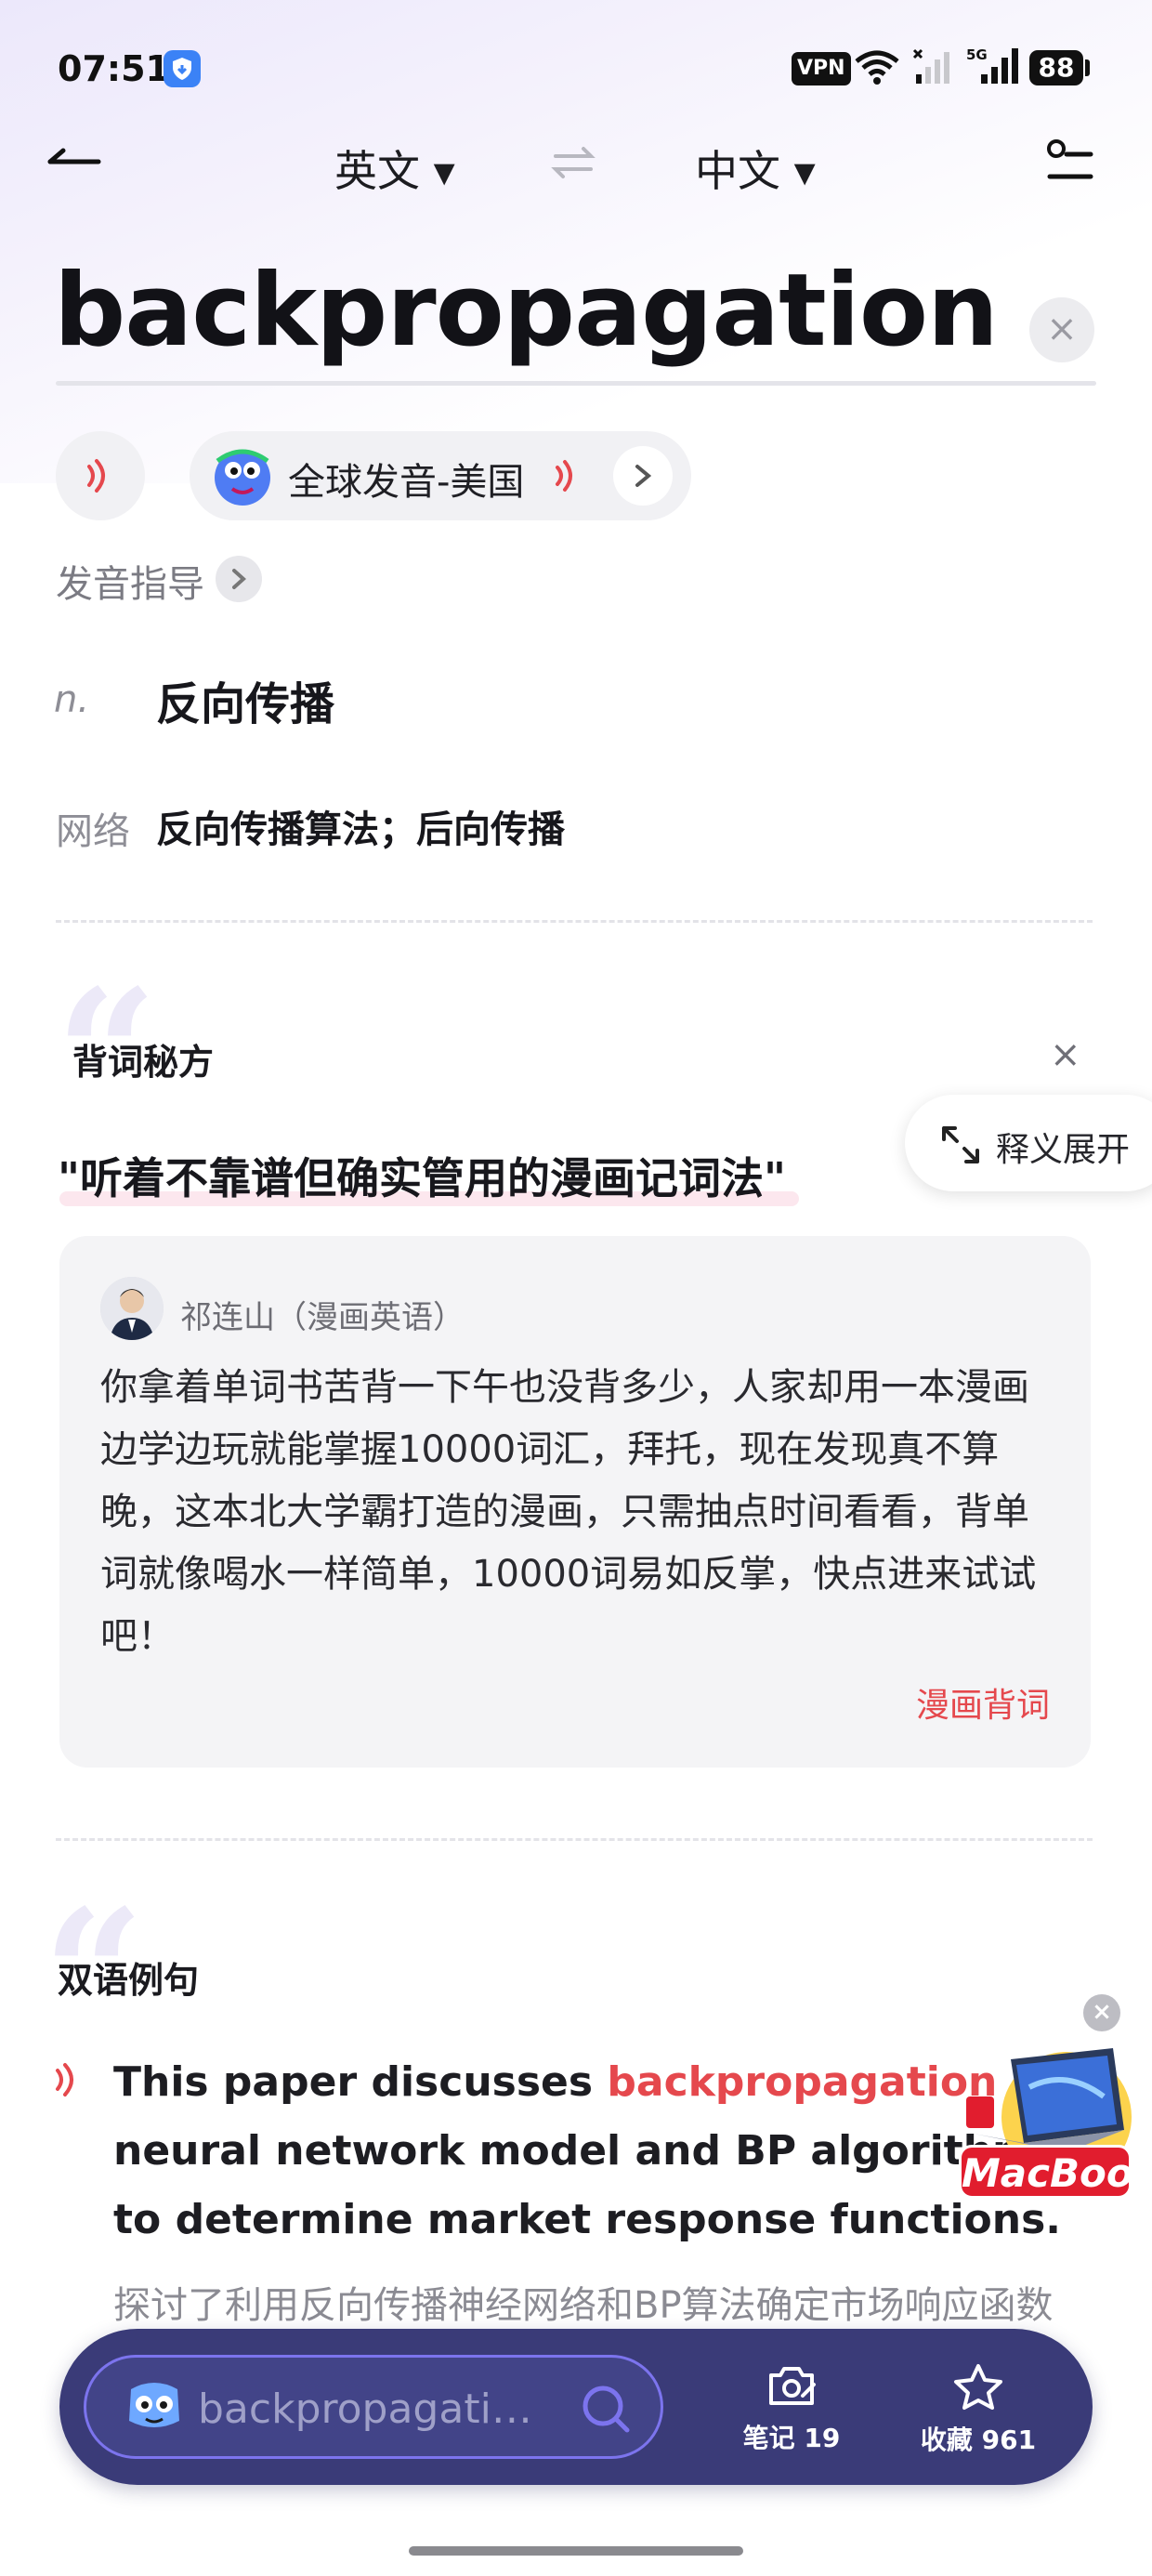 The width and height of the screenshot is (1152, 2576). I want to click on settings-button, so click(1070, 163).